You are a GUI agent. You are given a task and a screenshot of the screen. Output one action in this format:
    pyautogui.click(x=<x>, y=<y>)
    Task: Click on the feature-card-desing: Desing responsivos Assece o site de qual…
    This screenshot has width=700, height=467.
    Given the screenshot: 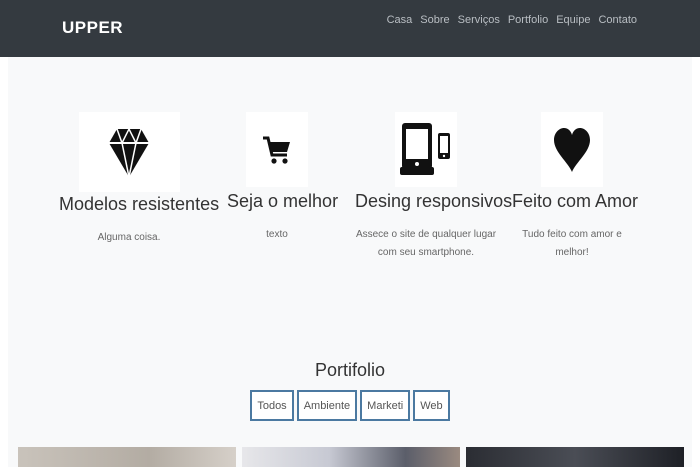 What is the action you would take?
    pyautogui.click(x=434, y=187)
    